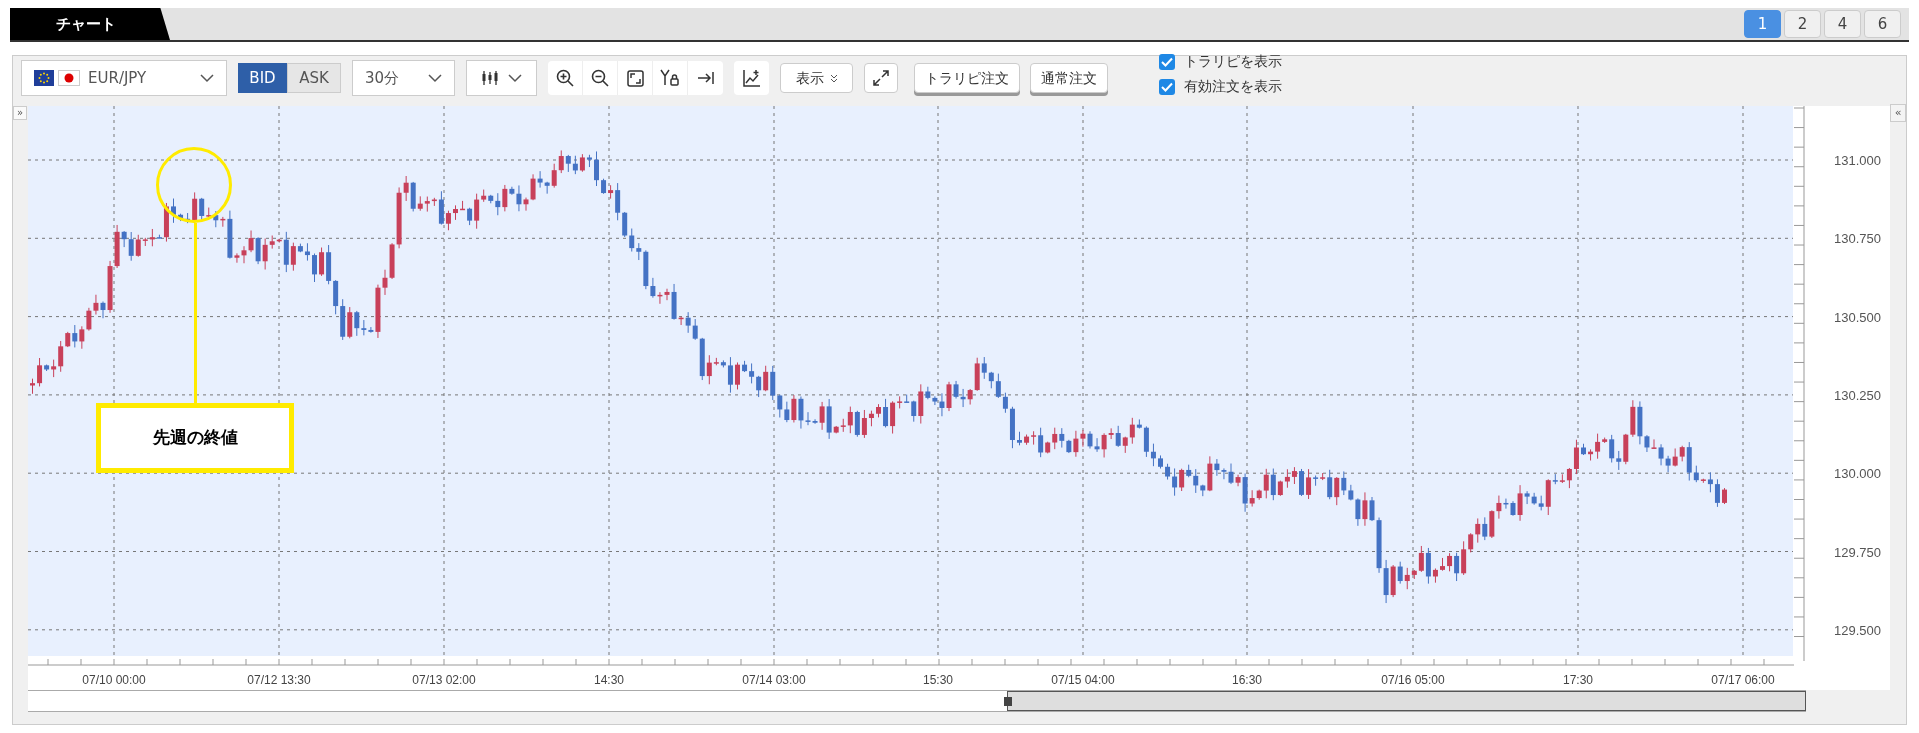 Image resolution: width=1919 pixels, height=733 pixels. Describe the element at coordinates (501, 78) in the screenshot. I see `chart-type-select` at that location.